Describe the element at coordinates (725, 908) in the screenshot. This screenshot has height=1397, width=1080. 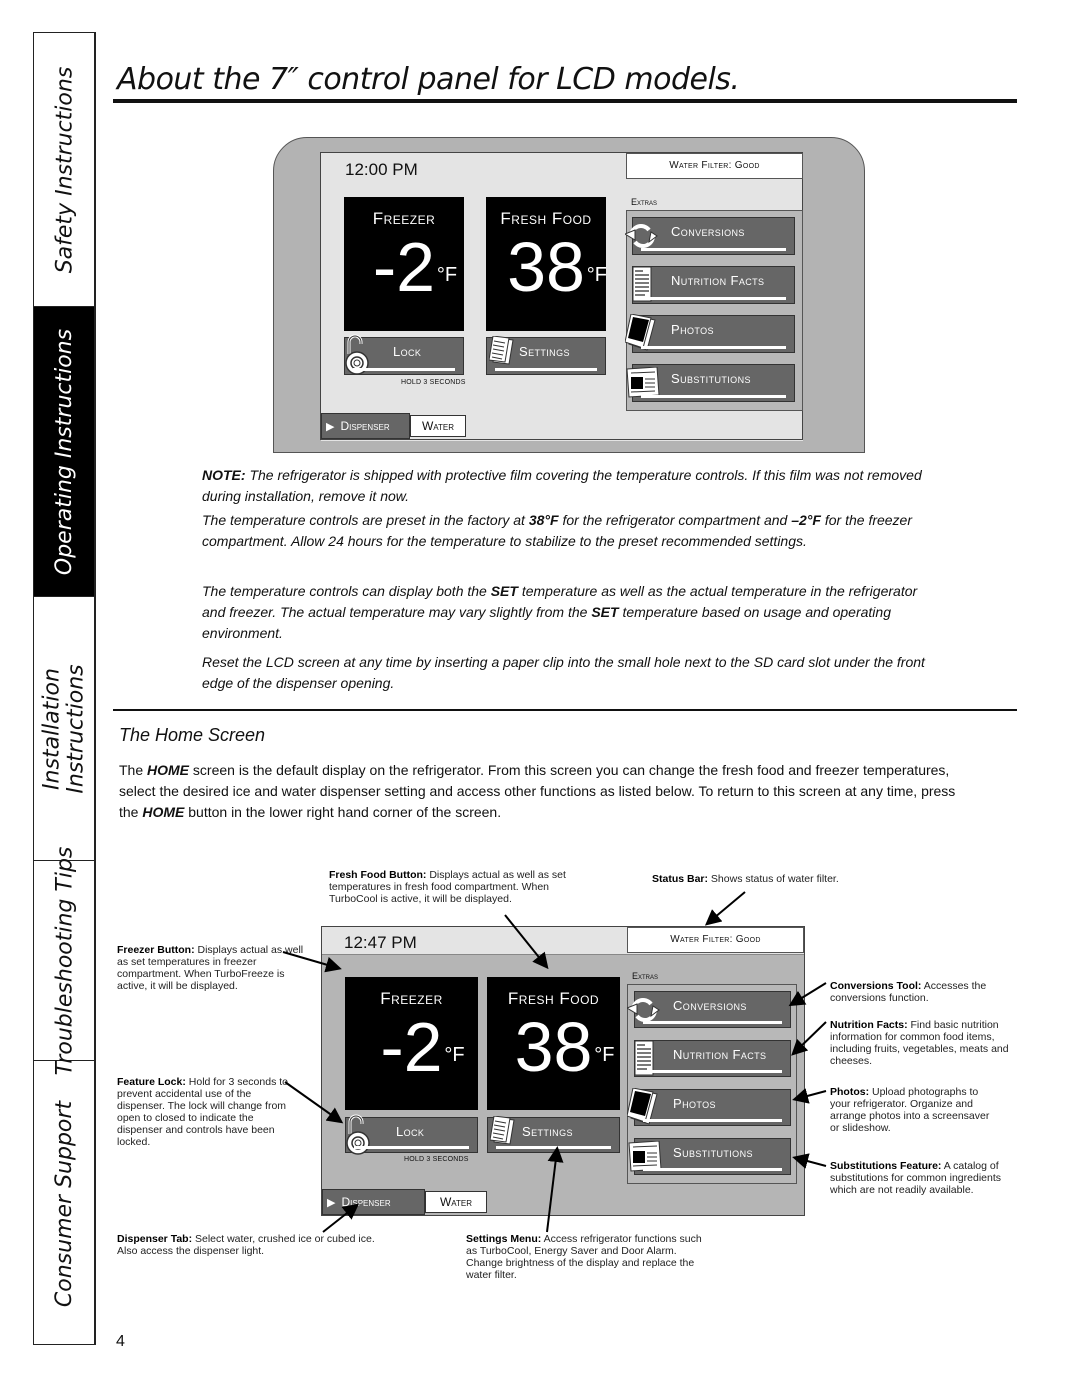
I see `arrow-status-bar` at that location.